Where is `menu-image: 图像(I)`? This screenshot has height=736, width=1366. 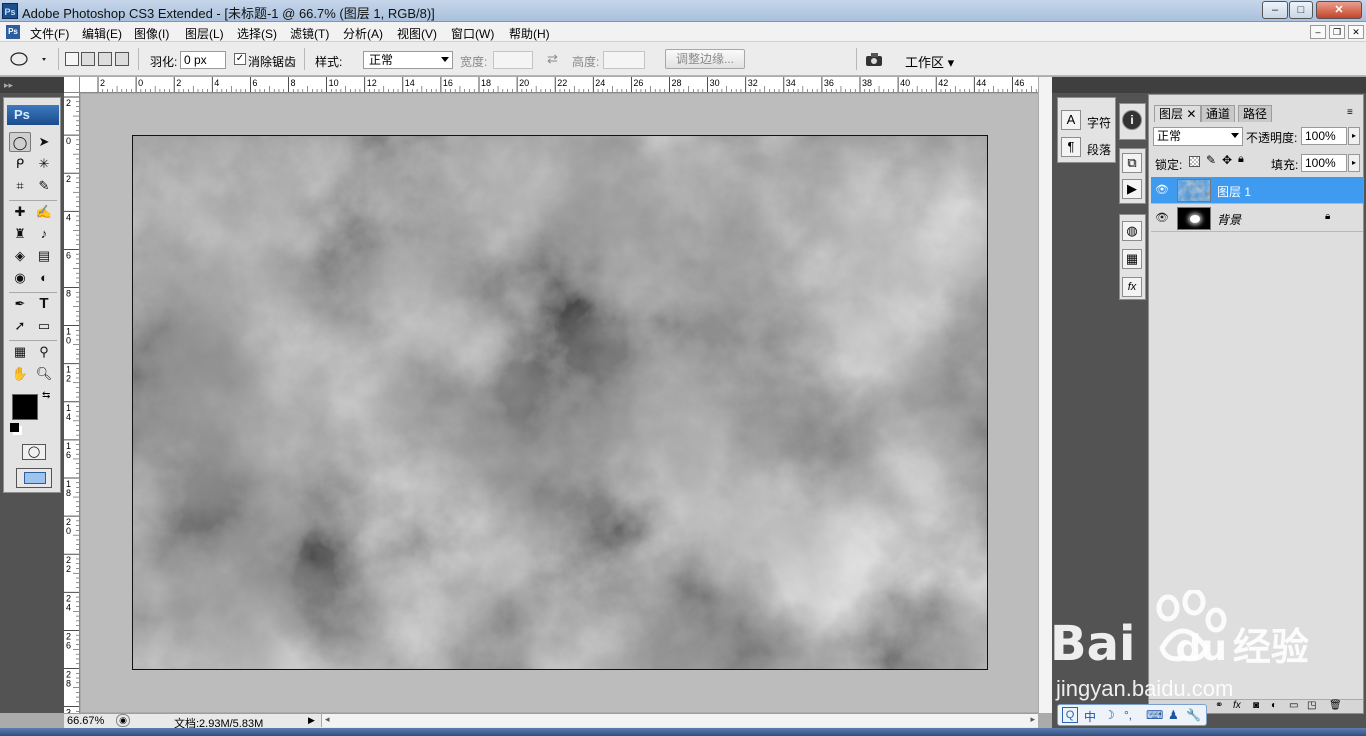
menu-image: 图像(I) is located at coordinates (151, 33).